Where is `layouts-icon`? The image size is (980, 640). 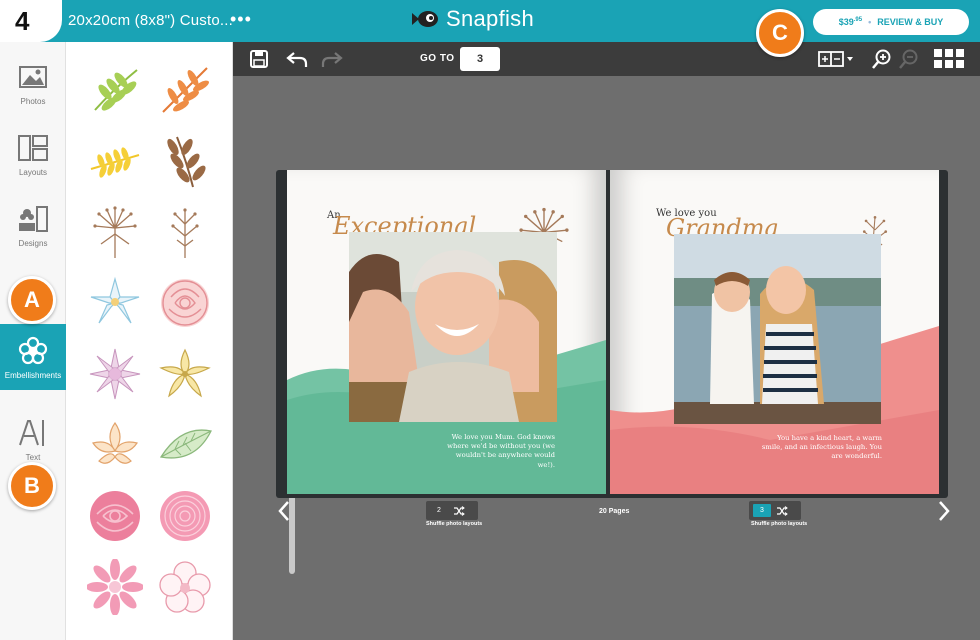
layouts-icon is located at coordinates (33, 147).